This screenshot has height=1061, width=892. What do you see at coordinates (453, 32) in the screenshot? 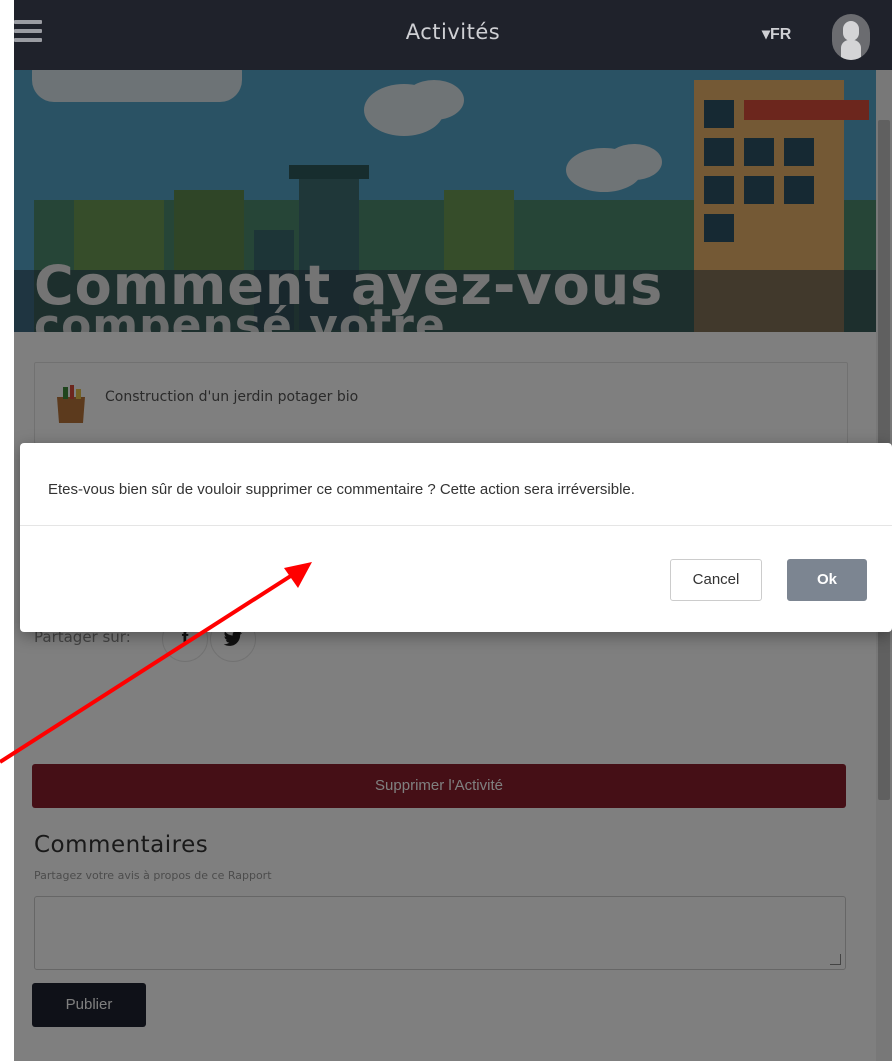
I see `page-title: Activités` at bounding box center [453, 32].